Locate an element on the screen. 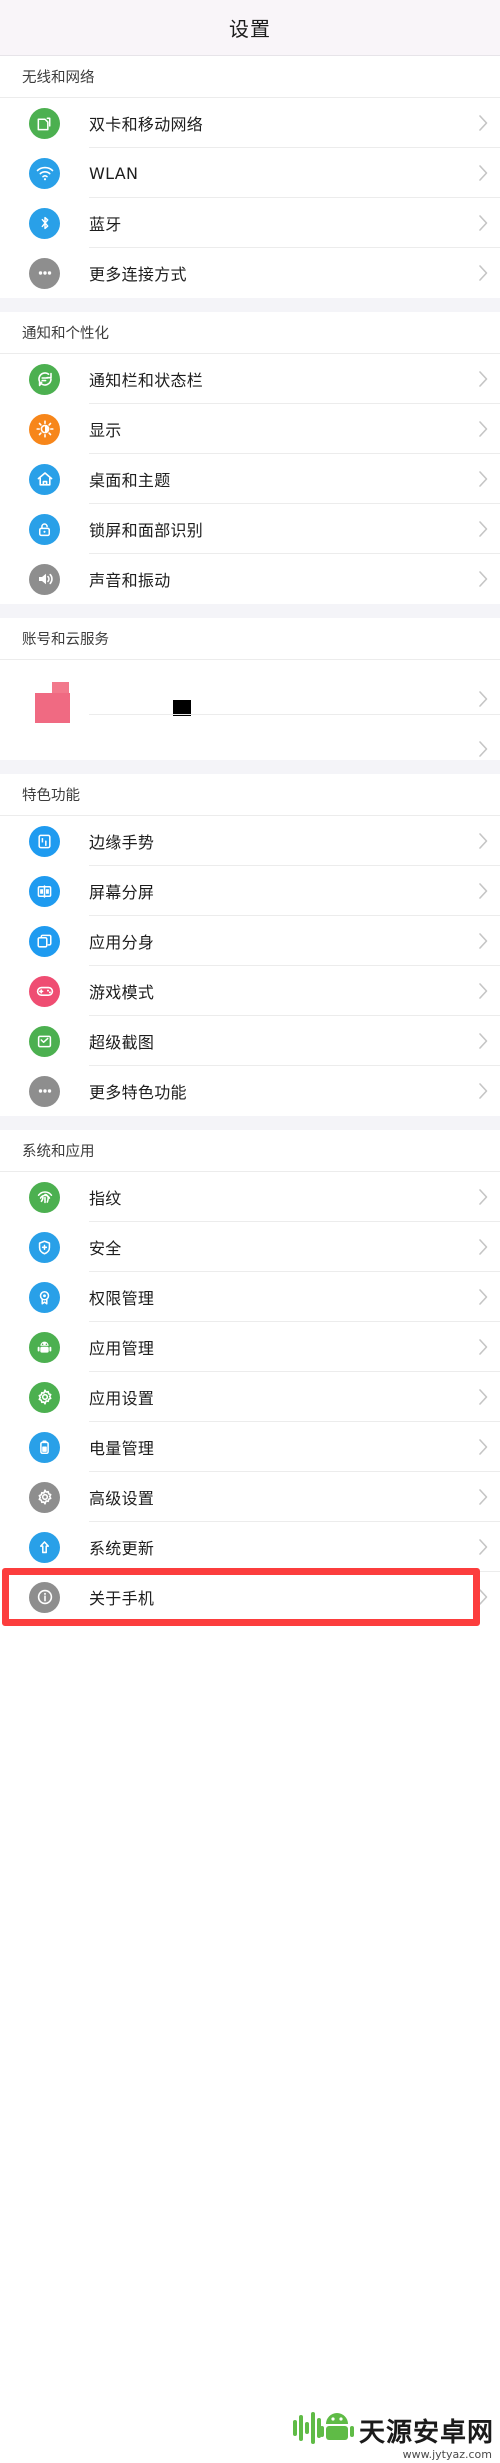 The image size is (500, 2463). list-item: 边缘手势 is located at coordinates (250, 841).